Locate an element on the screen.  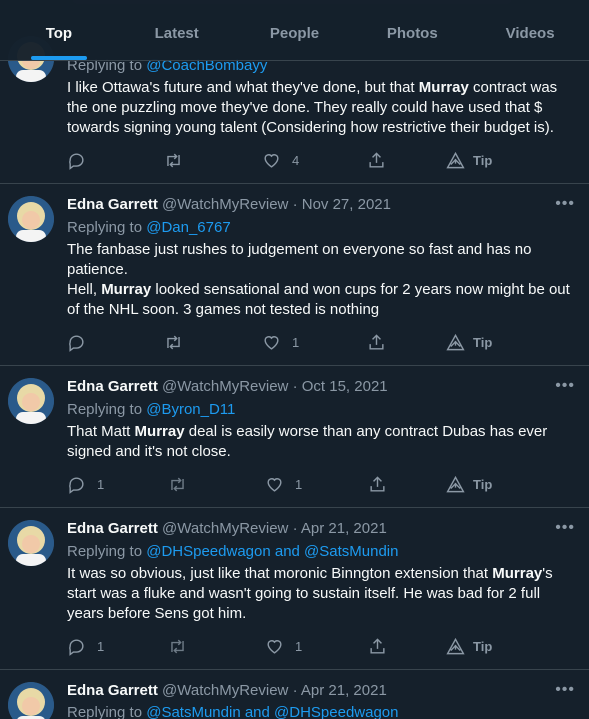
replying-to: Replying to @Dan_6767 is located at coordinates (149, 227).